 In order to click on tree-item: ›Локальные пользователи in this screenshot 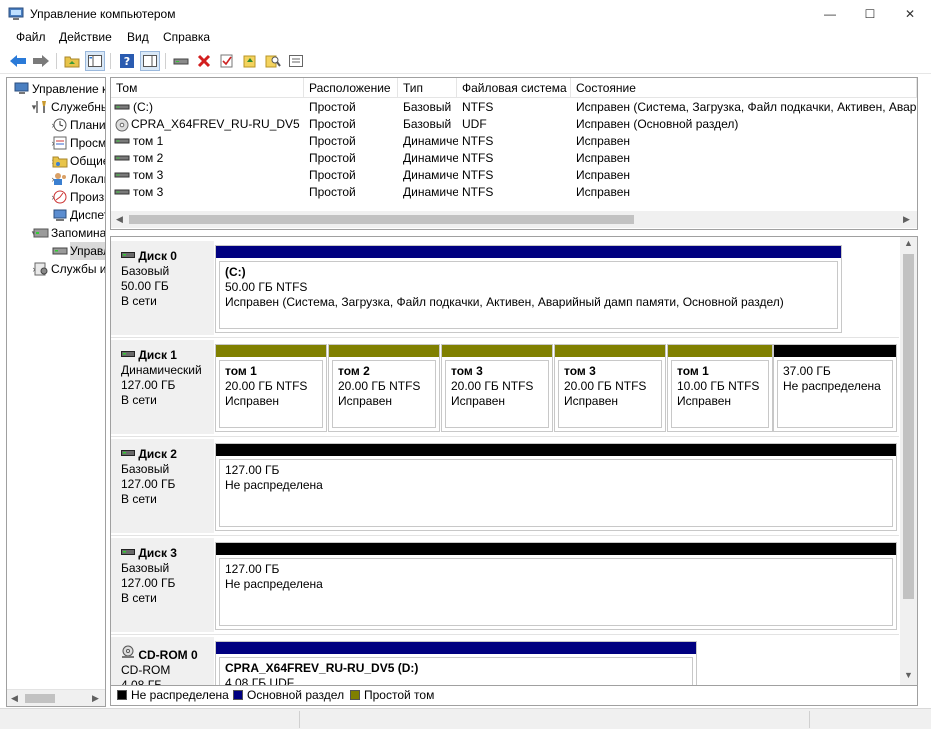, I will do `click(56, 179)`.